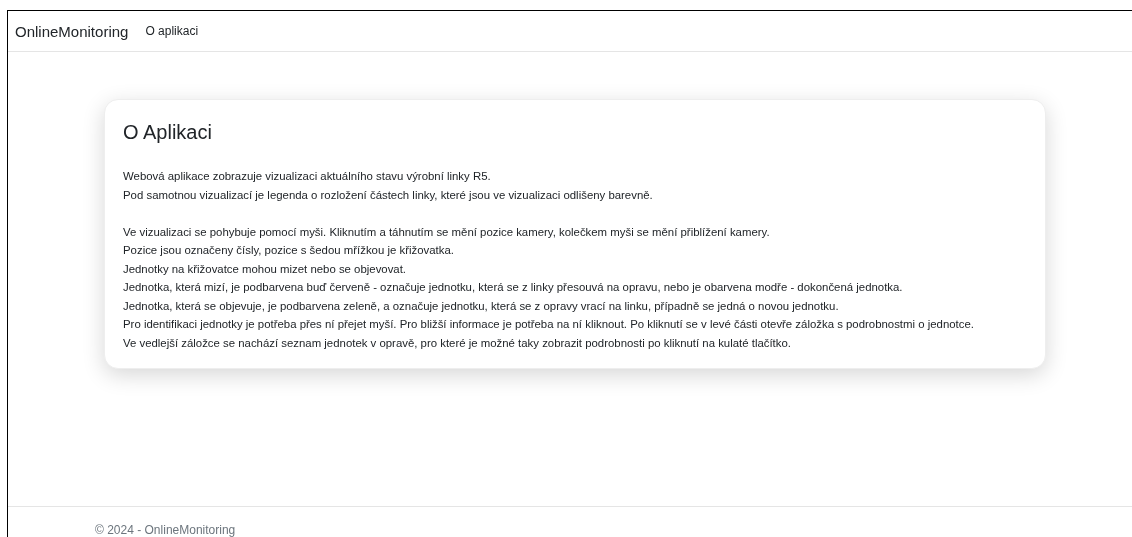  I want to click on brand-link: OnlineMonitoring, so click(72, 31).